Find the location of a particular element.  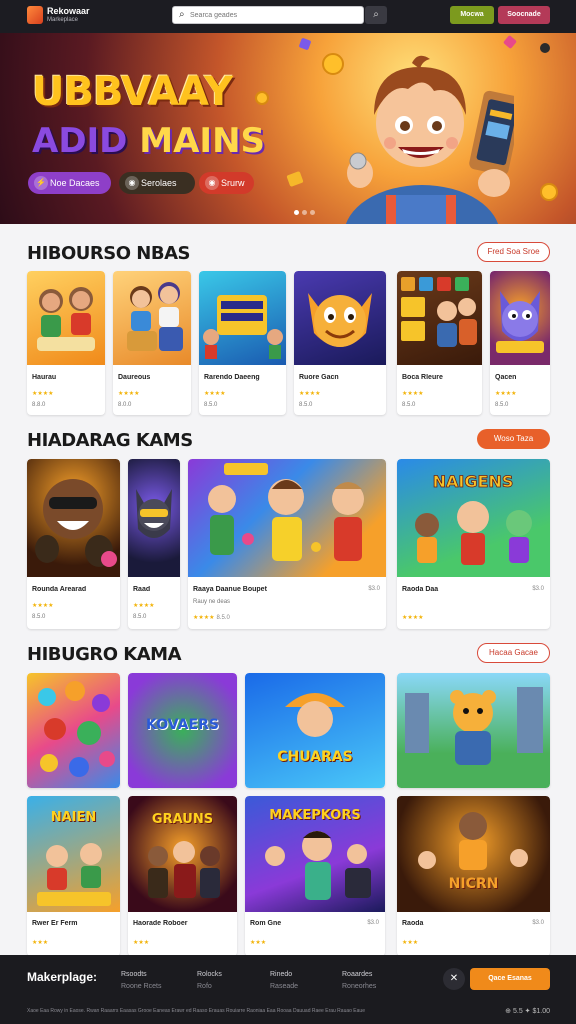

game-card: NAIGENS Raoda Daa ★★★★ $3.0 is located at coordinates (473, 544).